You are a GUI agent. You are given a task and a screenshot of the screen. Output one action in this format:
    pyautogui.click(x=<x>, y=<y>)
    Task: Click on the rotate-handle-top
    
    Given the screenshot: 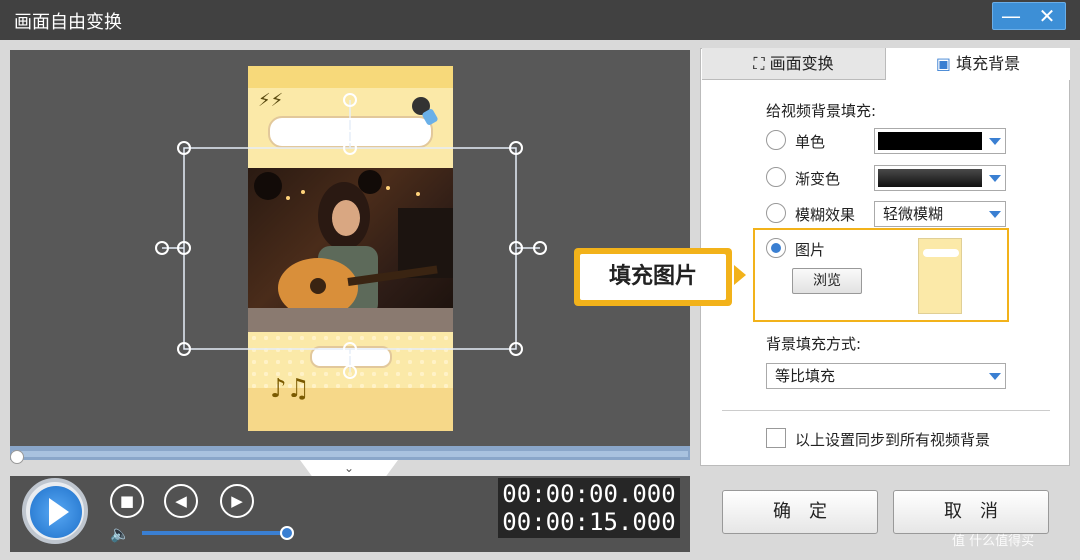 What is the action you would take?
    pyautogui.click(x=350, y=100)
    